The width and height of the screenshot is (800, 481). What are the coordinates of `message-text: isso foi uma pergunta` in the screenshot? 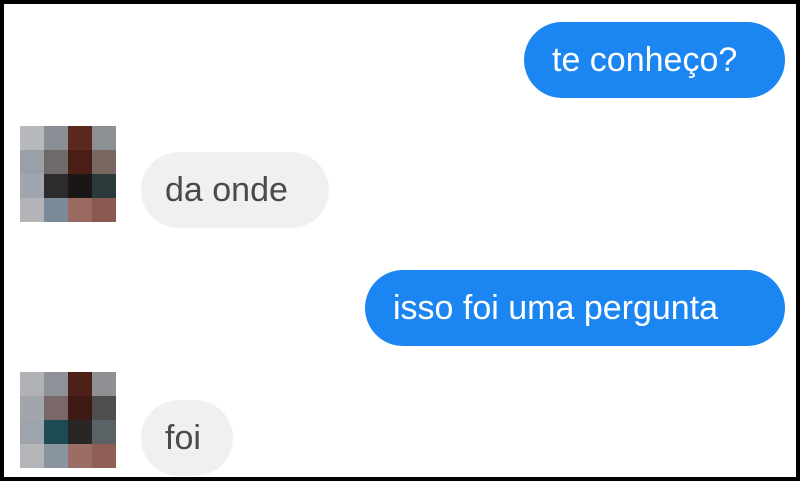 It's located at (556, 308).